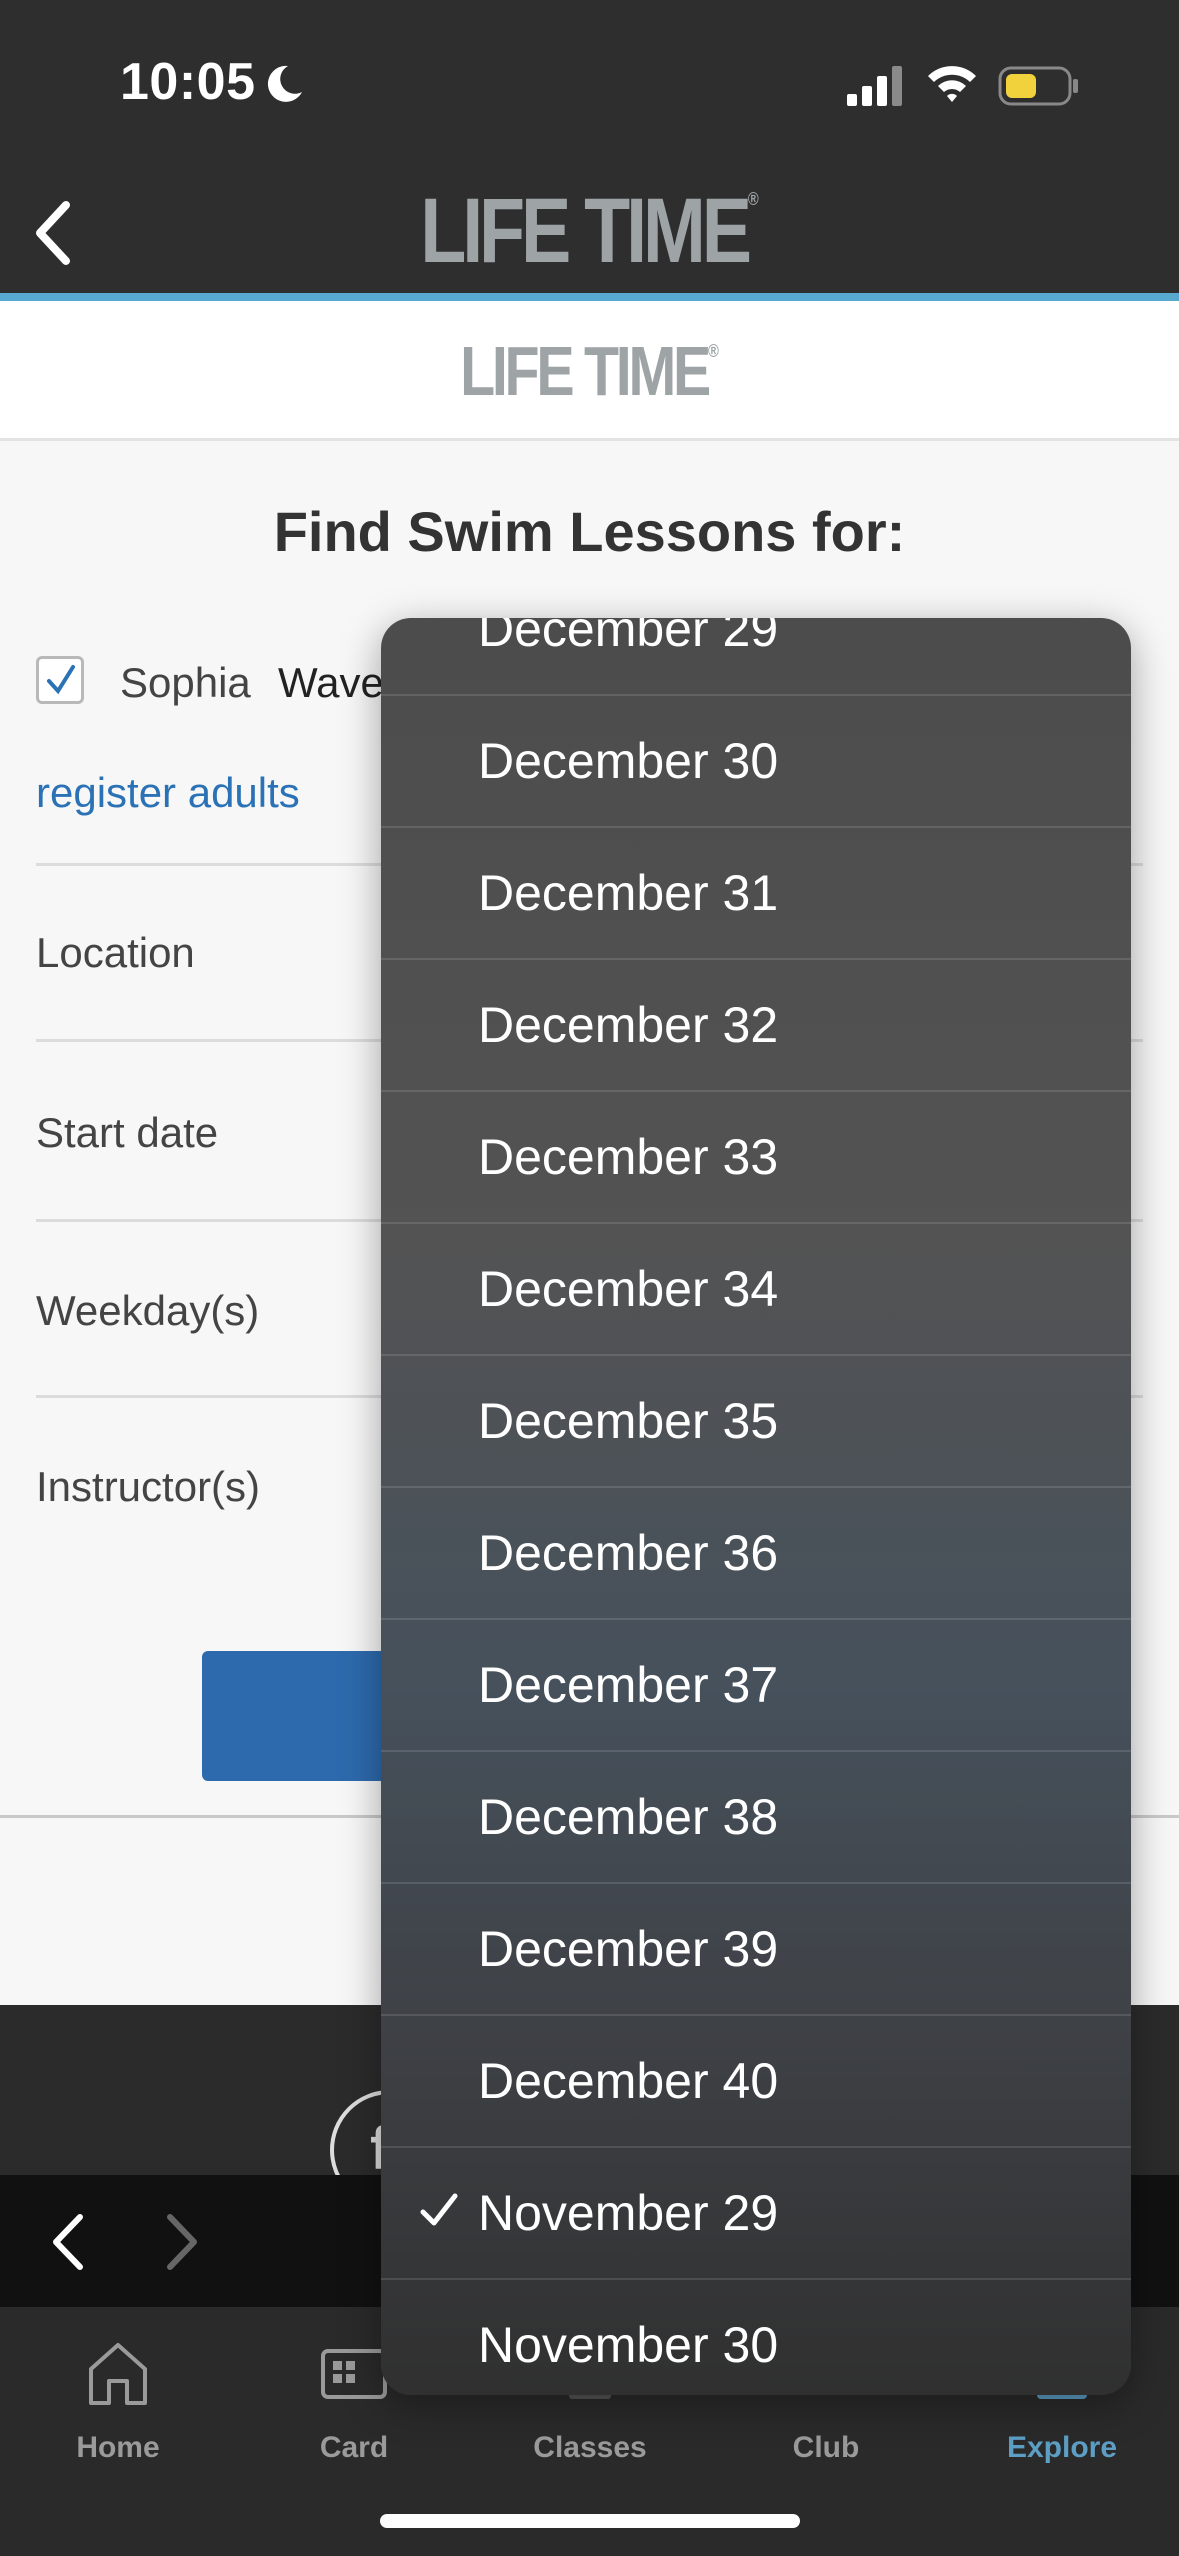 The image size is (1179, 2556). What do you see at coordinates (127, 1133) in the screenshot?
I see `start-date-label: Start date` at bounding box center [127, 1133].